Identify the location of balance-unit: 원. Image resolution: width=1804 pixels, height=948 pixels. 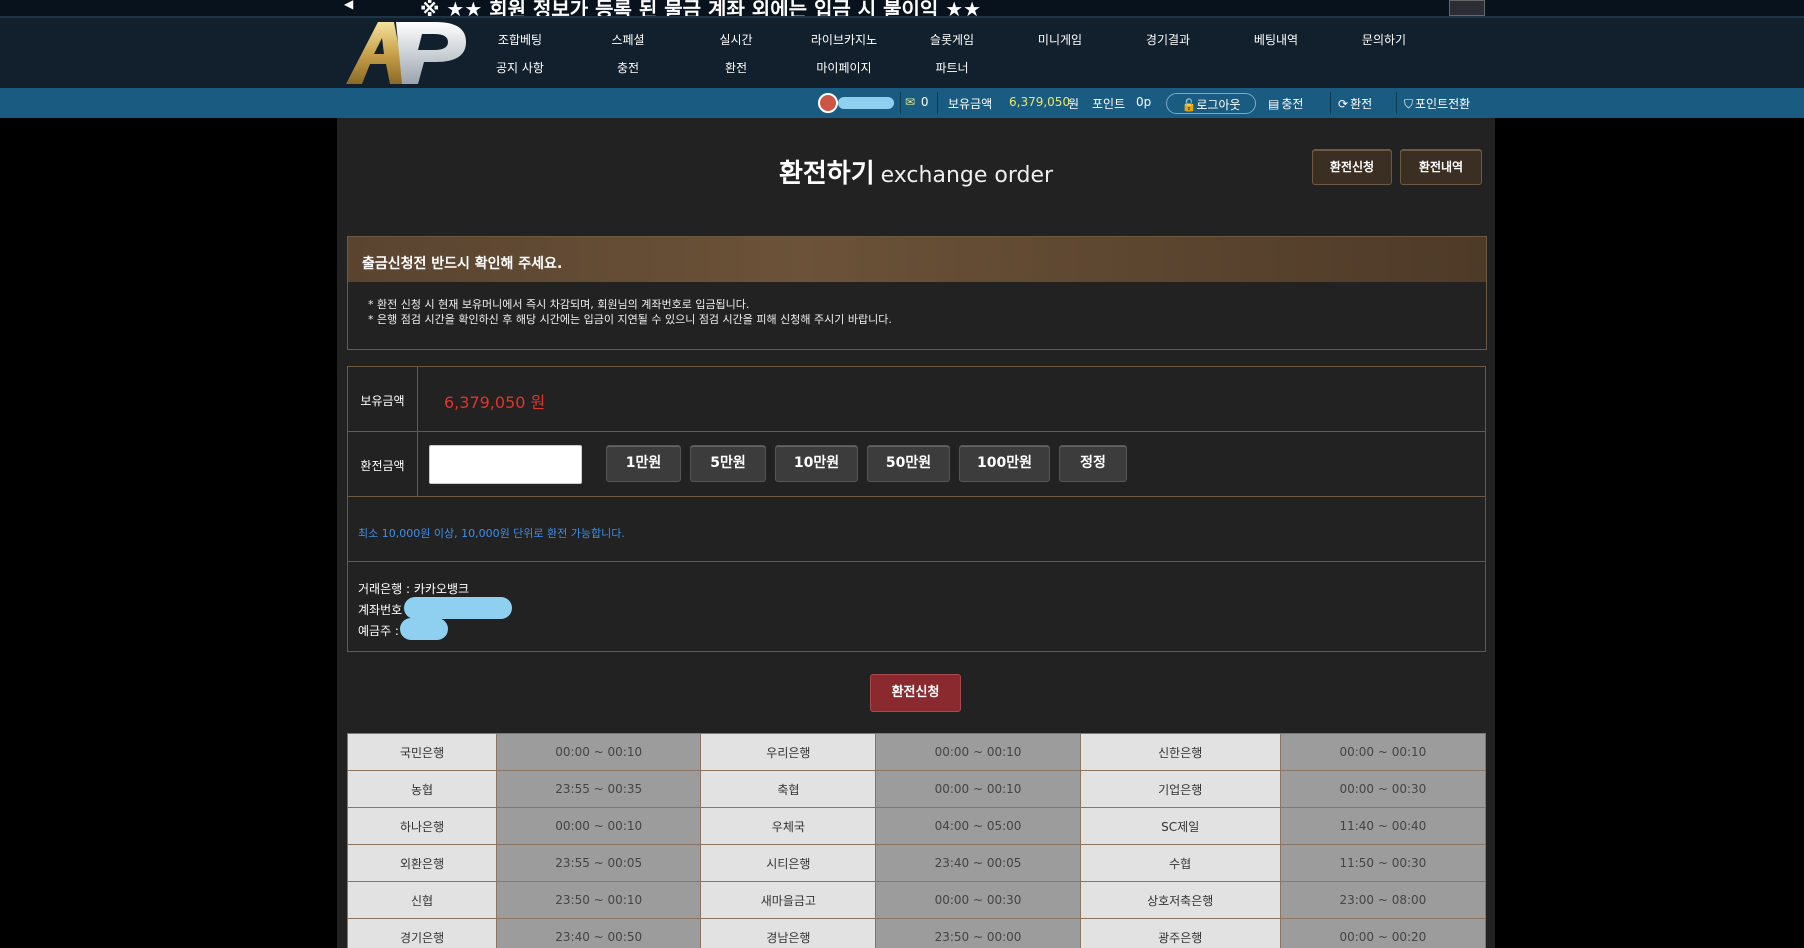
(1074, 104).